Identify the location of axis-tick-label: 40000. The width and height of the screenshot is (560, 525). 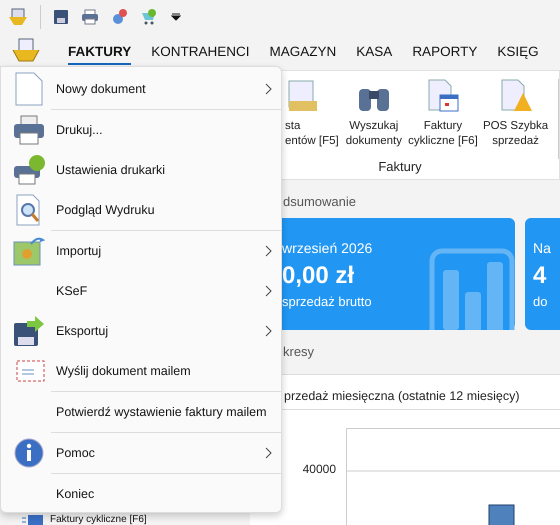
(319, 469).